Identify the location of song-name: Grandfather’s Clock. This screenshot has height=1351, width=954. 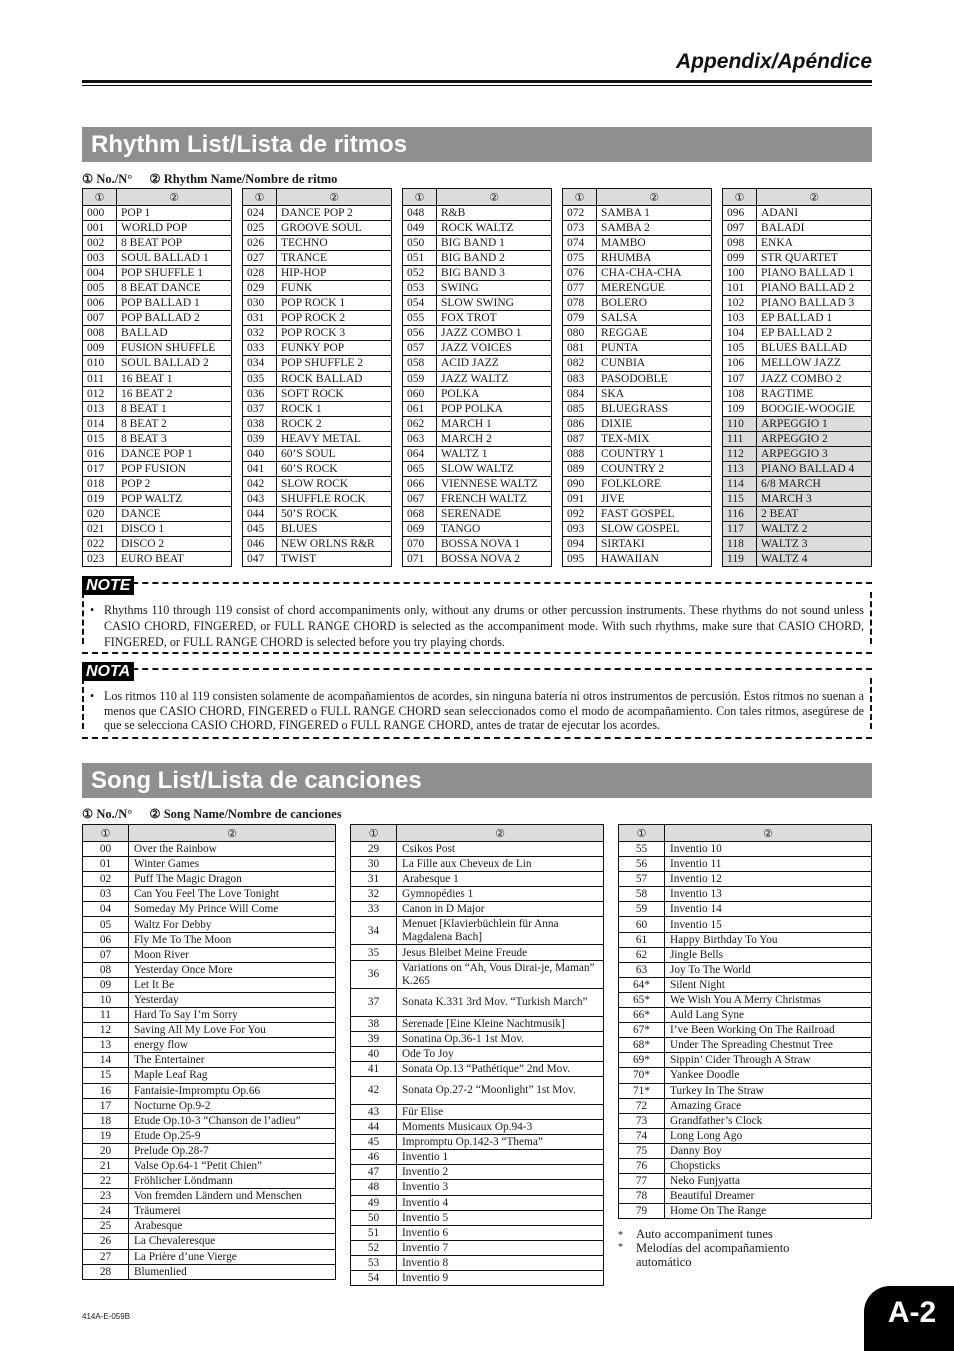
(768, 1120).